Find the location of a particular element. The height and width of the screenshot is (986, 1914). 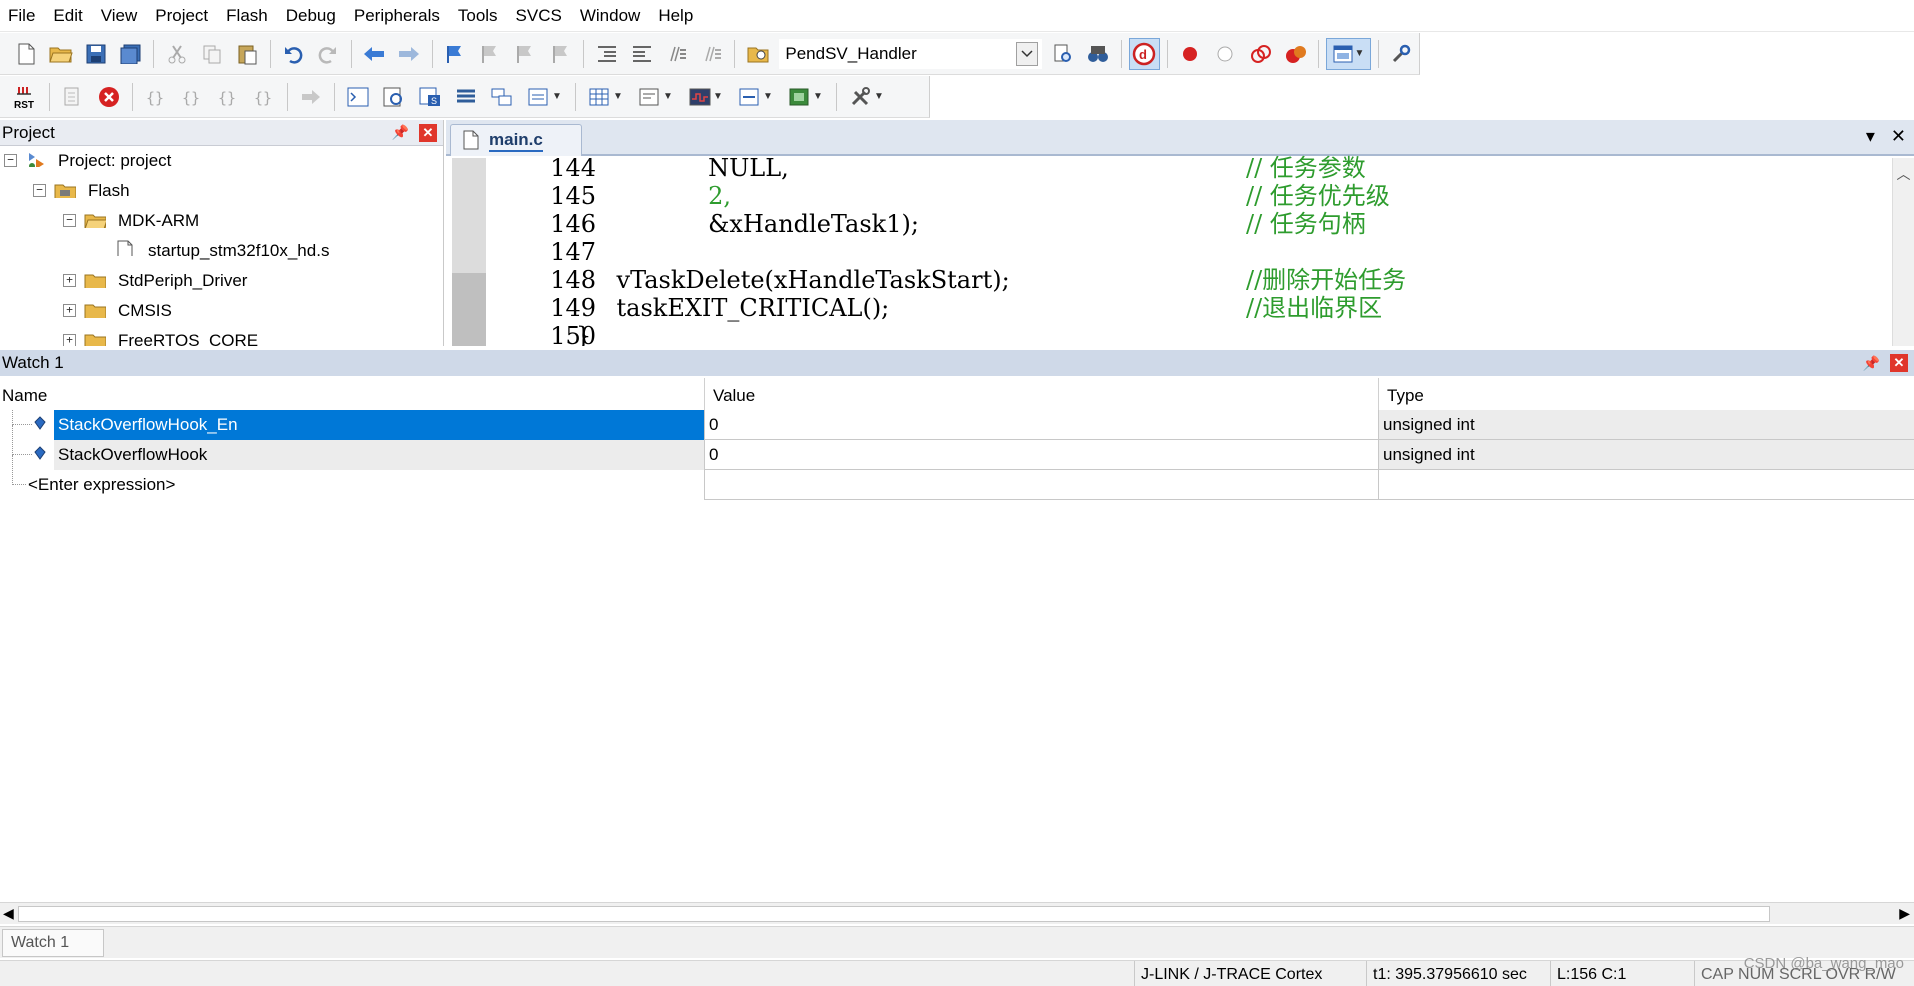

menu-flash: Flash is located at coordinates (248, 16).